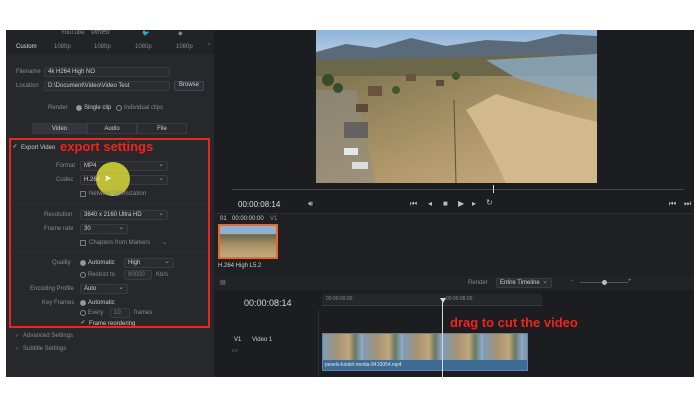 Image resolution: width=700 pixels, height=405 pixels. Describe the element at coordinates (310, 204) in the screenshot. I see `volume-icon: 🔊︎` at that location.